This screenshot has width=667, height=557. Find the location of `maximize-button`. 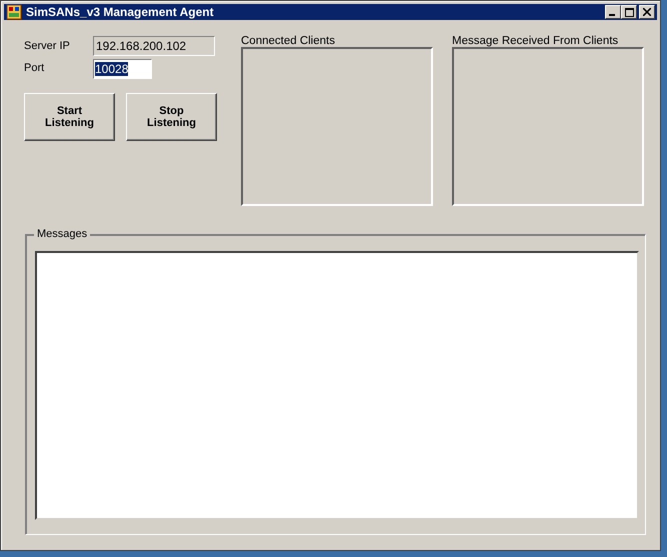

maximize-button is located at coordinates (629, 12).